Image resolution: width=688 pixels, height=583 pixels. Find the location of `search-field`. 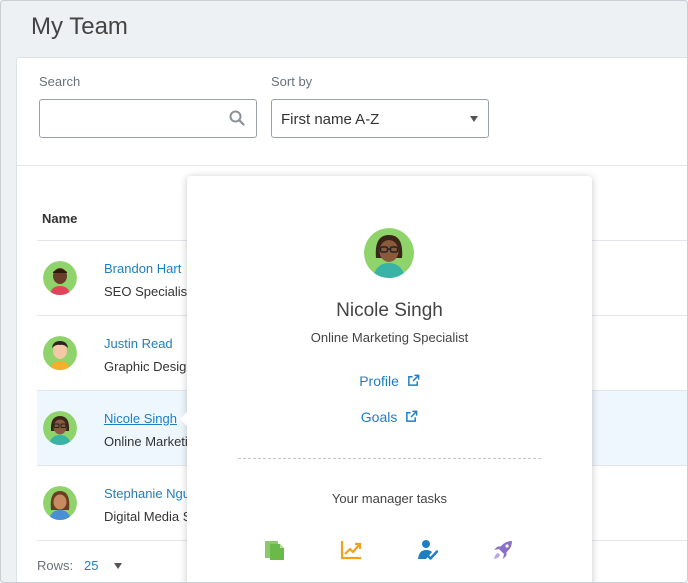

search-field is located at coordinates (148, 118).